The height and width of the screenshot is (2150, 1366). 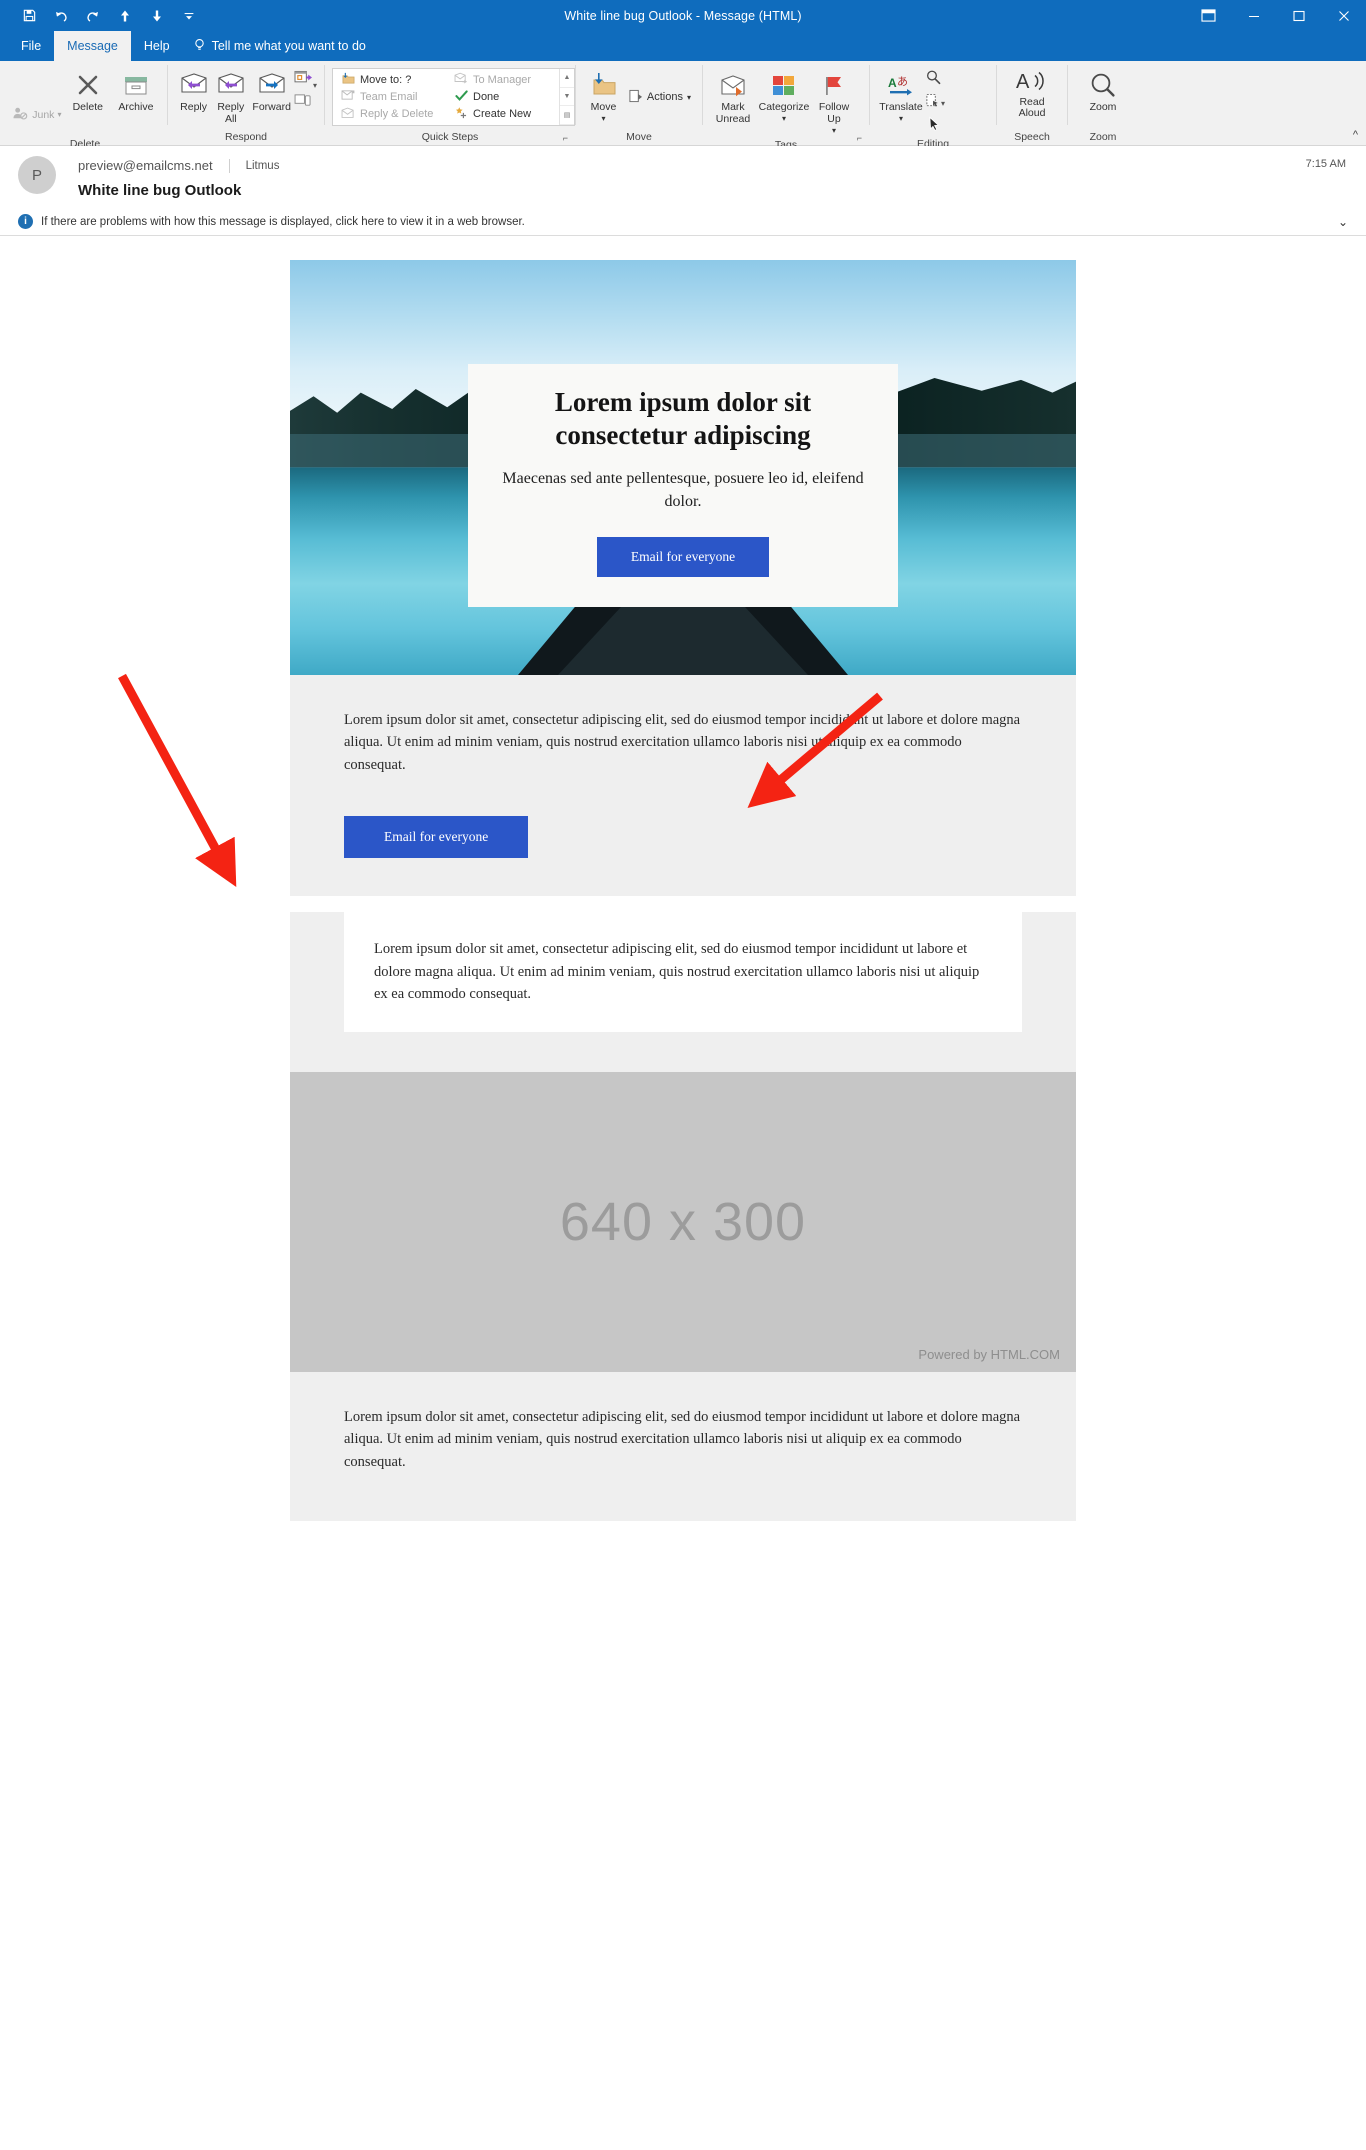 What do you see at coordinates (683, 15) in the screenshot?
I see `window-title-bar: White line bug Outlook - Message (HTML)` at bounding box center [683, 15].